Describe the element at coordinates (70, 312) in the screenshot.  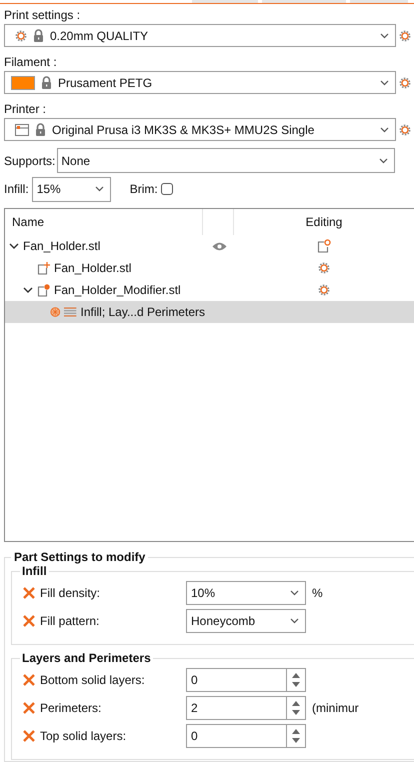
I see `layers-icon` at that location.